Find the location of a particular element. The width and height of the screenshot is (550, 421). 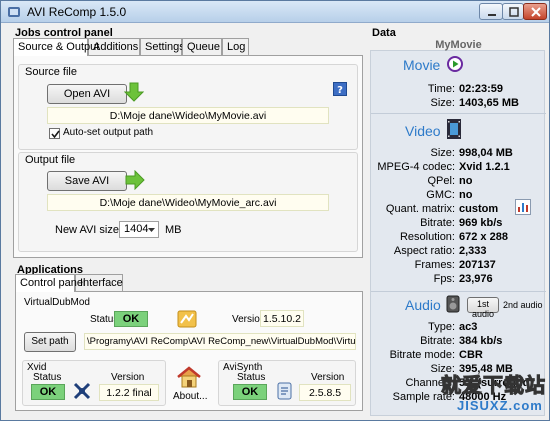

xvid-version-label: Version is located at coordinates (128, 377).